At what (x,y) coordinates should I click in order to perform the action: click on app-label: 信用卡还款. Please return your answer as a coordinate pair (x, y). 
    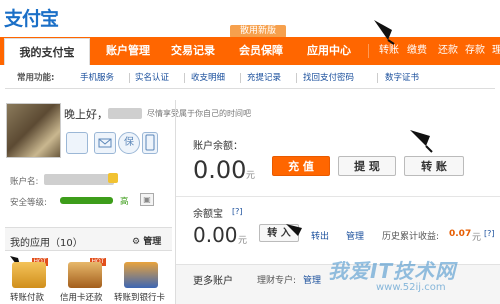
    Looking at the image, I should click on (81, 297).